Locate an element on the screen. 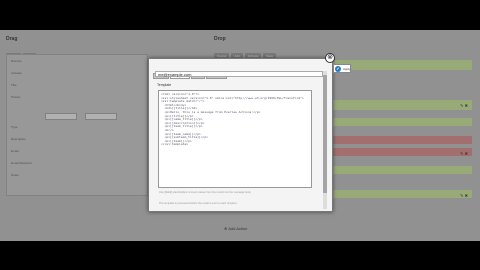 The height and width of the screenshot is (270, 480). scrollbar-thumb is located at coordinates (325, 134).